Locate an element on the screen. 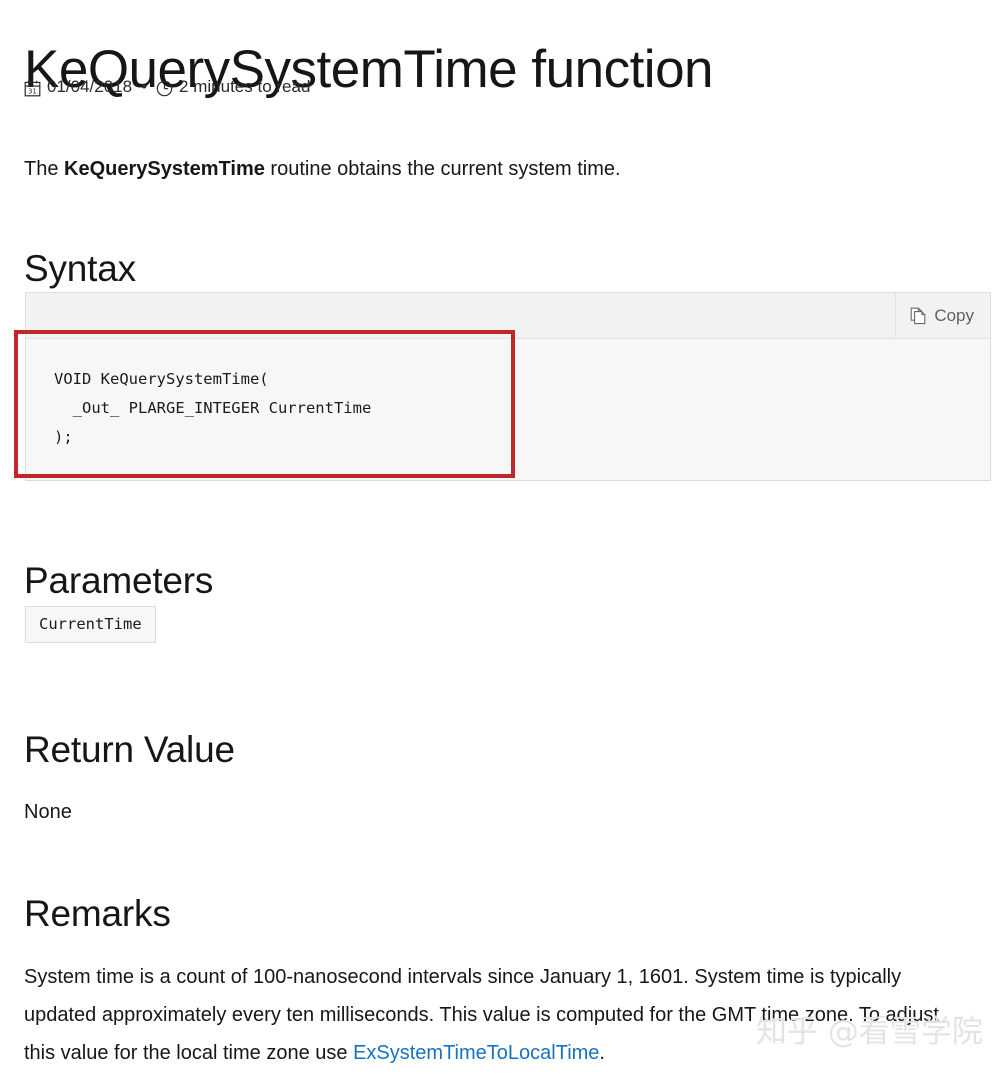 Image resolution: width=1008 pixels, height=1078 pixels. remarks-text-after-link: . is located at coordinates (602, 1053).